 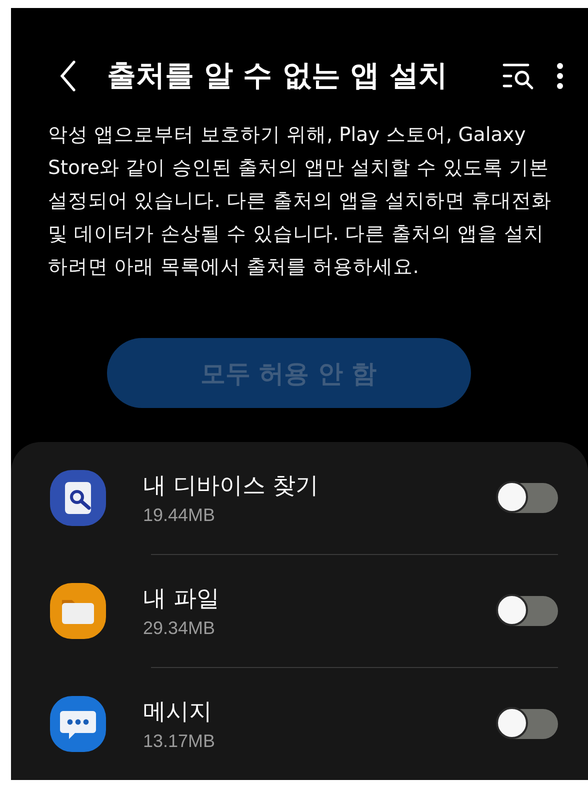 What do you see at coordinates (179, 628) in the screenshot?
I see `app-size: 29.34MB` at bounding box center [179, 628].